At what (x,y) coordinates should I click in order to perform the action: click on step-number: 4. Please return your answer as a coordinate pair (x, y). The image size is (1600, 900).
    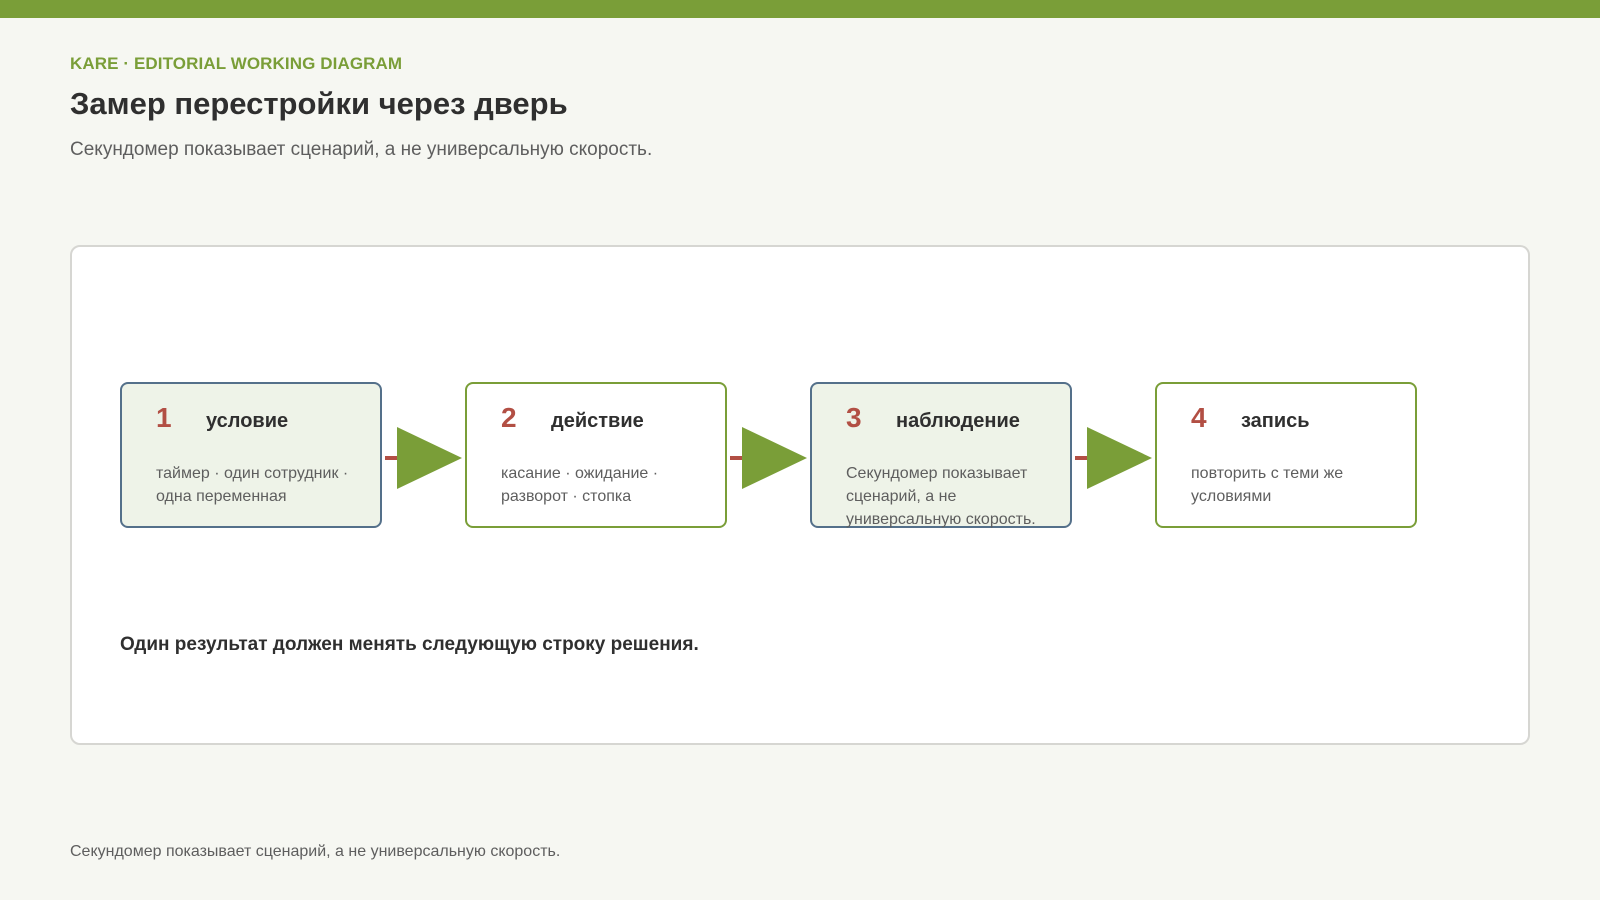
    Looking at the image, I should click on (1199, 417).